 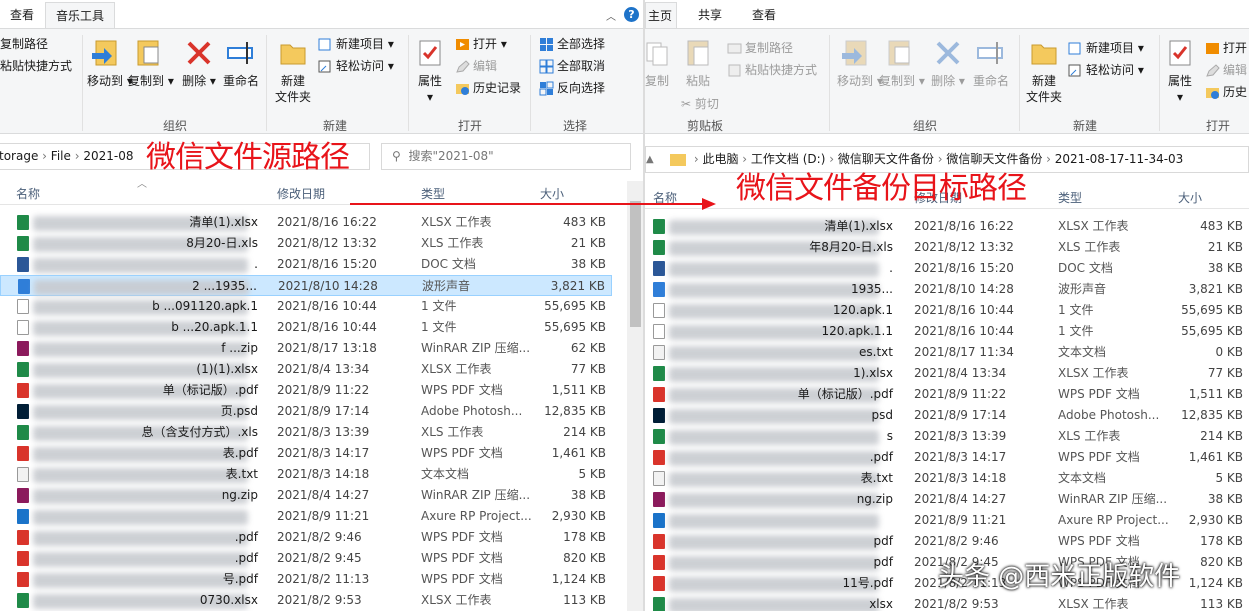 I want to click on tab-home: 主页, so click(x=661, y=15).